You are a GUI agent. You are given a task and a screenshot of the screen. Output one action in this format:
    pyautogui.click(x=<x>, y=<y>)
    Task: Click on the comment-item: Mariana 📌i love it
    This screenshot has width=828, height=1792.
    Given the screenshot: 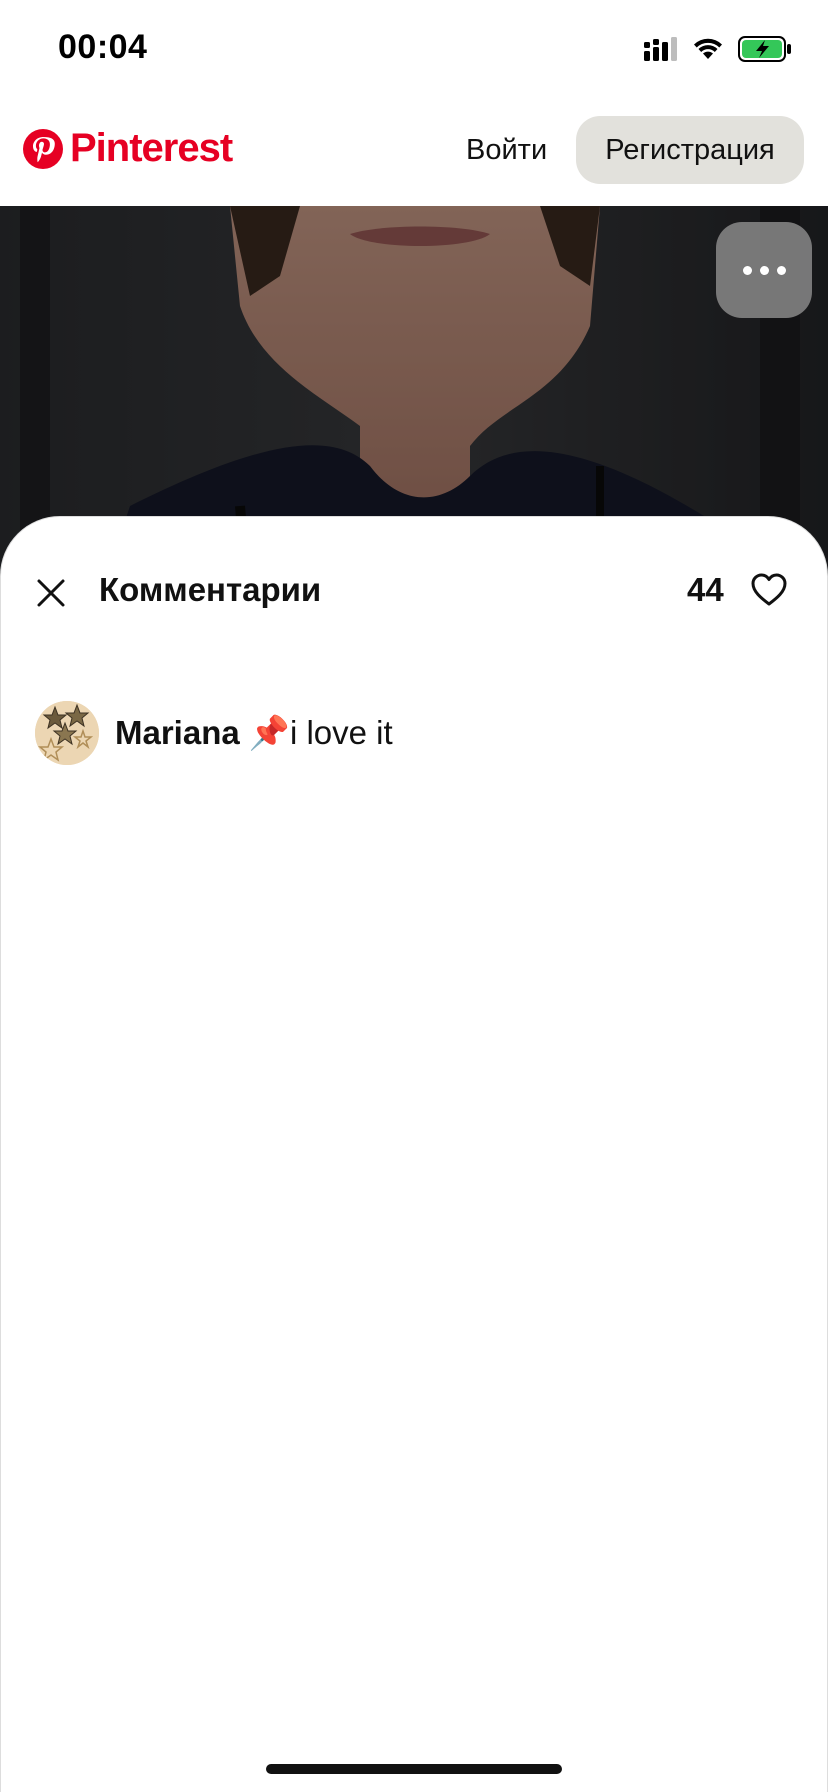 What is the action you would take?
    pyautogui.click(x=214, y=733)
    